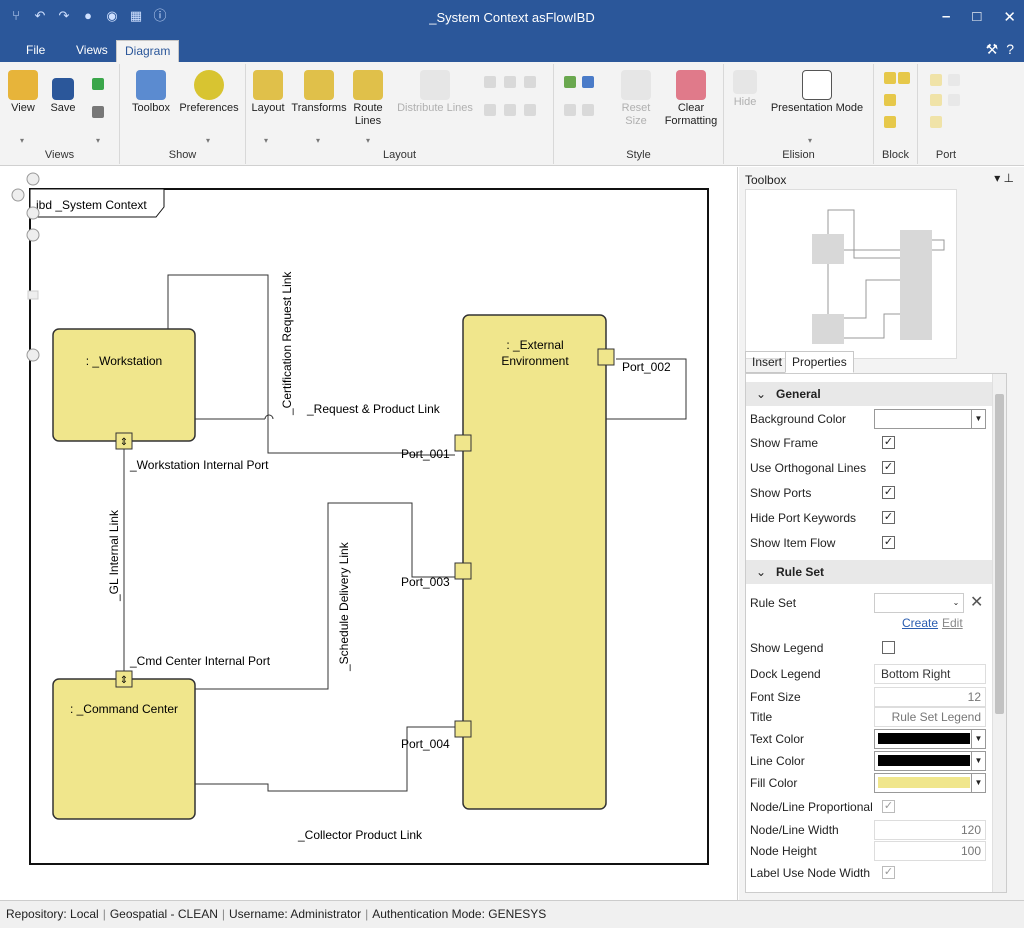  What do you see at coordinates (490, 110) in the screenshot?
I see `align-top-icon` at bounding box center [490, 110].